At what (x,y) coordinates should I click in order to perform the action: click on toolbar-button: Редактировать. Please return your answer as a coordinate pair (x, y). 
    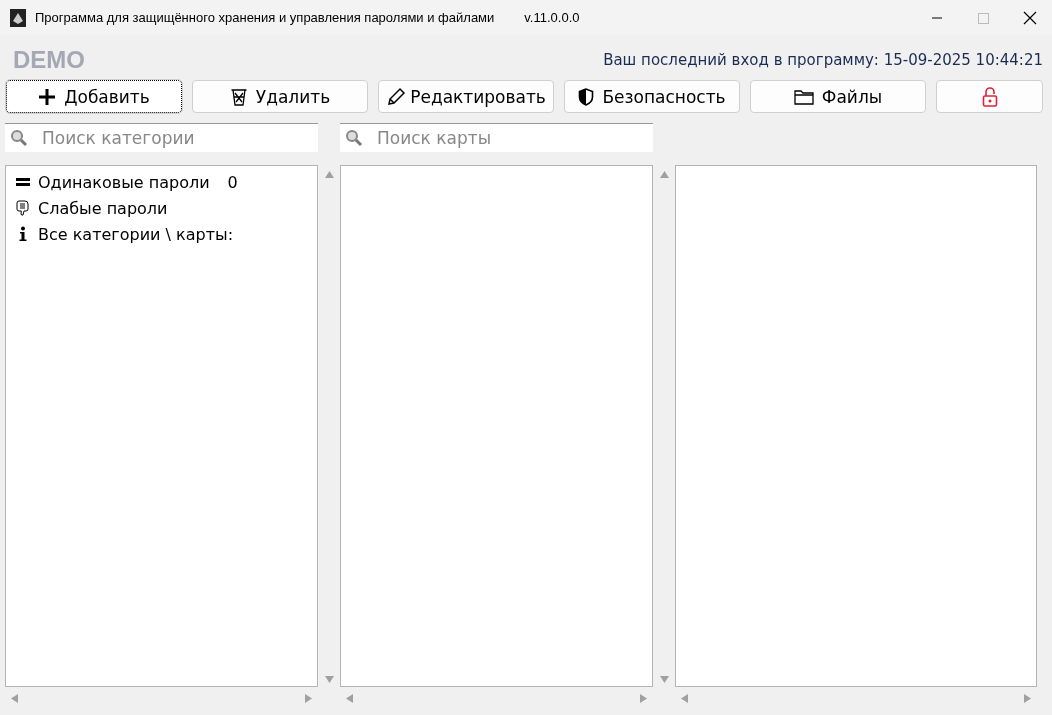
    Looking at the image, I should click on (466, 96).